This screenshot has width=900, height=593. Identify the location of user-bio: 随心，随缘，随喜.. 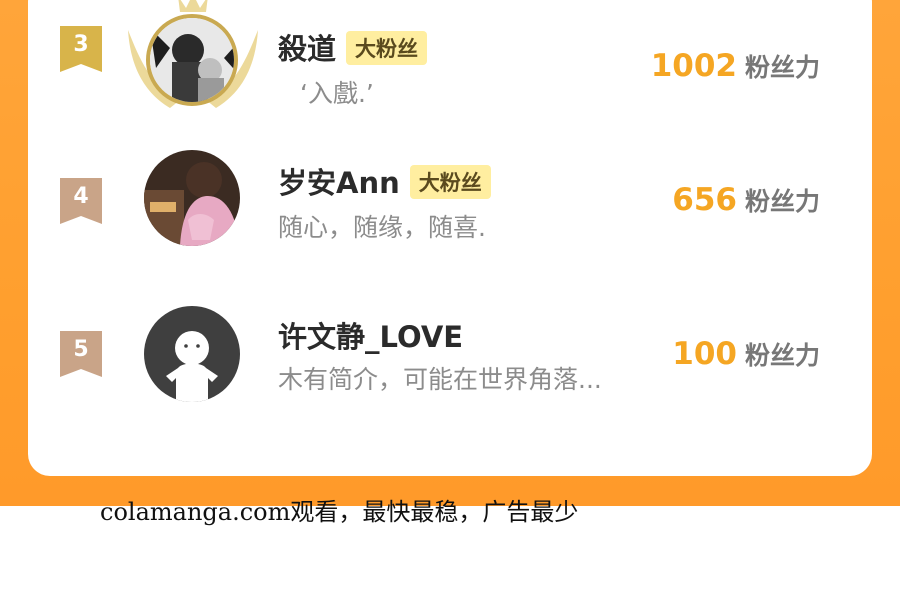
(382, 227).